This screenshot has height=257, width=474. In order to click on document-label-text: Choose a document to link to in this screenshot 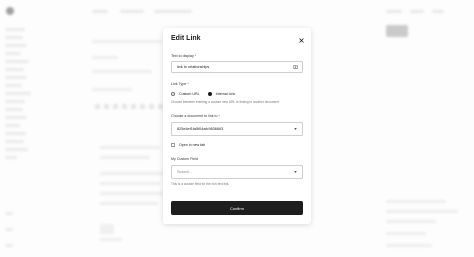, I will do `click(194, 116)`.